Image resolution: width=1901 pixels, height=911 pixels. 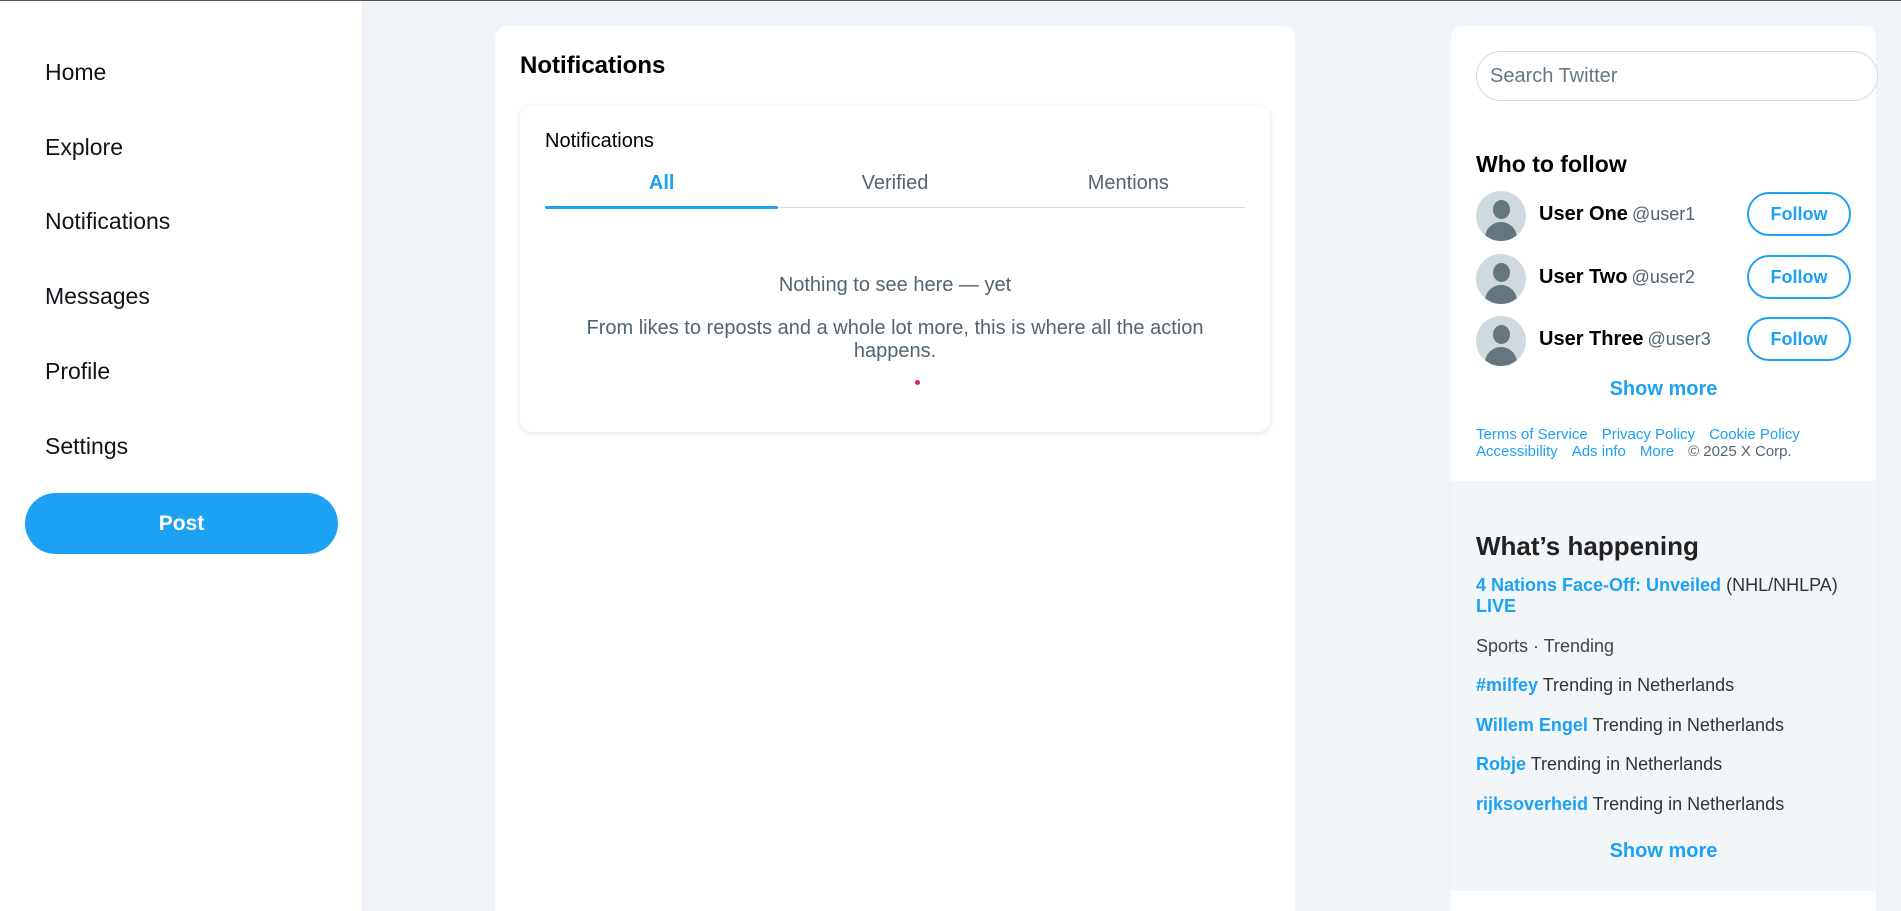 What do you see at coordinates (1532, 725) in the screenshot?
I see `trend-tag: Willem Engel` at bounding box center [1532, 725].